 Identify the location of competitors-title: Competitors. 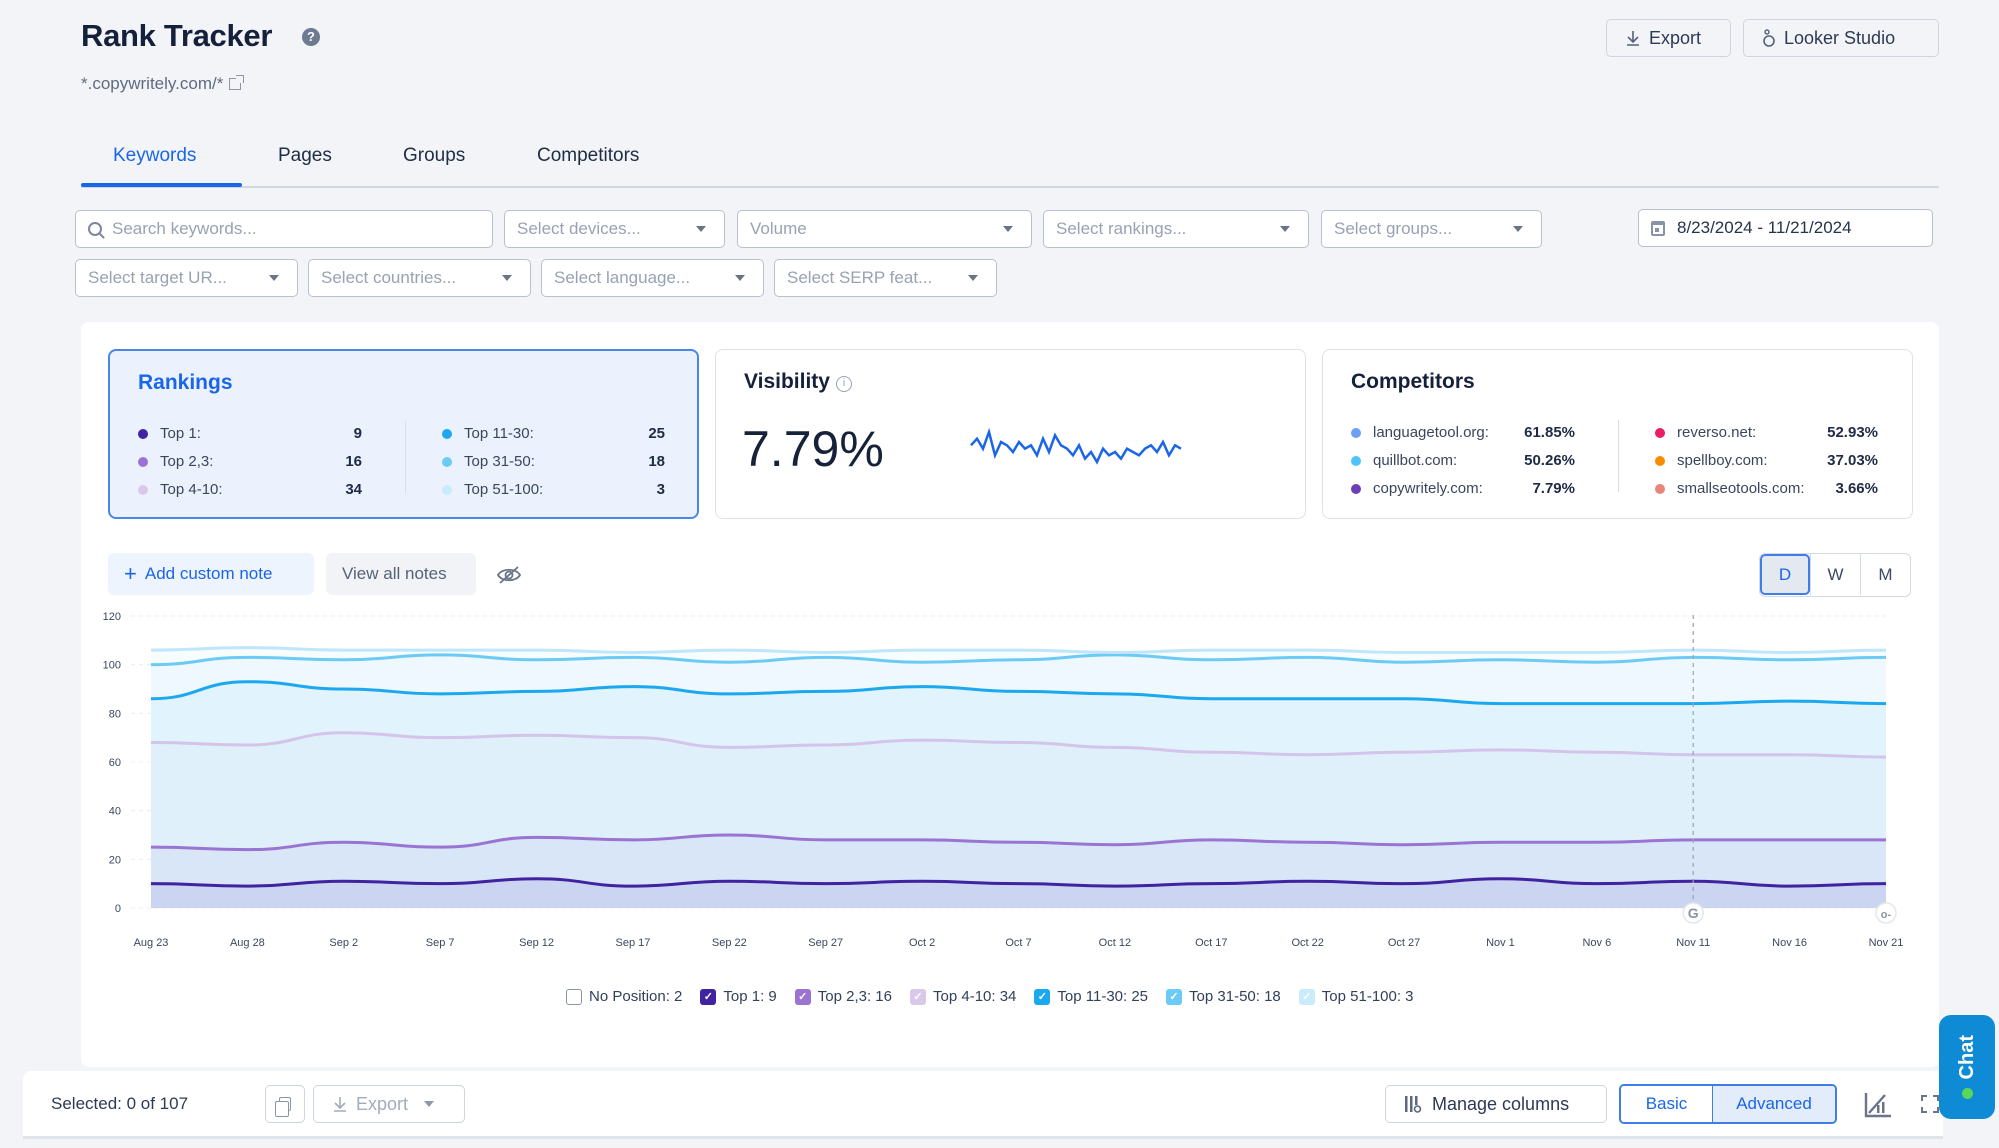
(1413, 381).